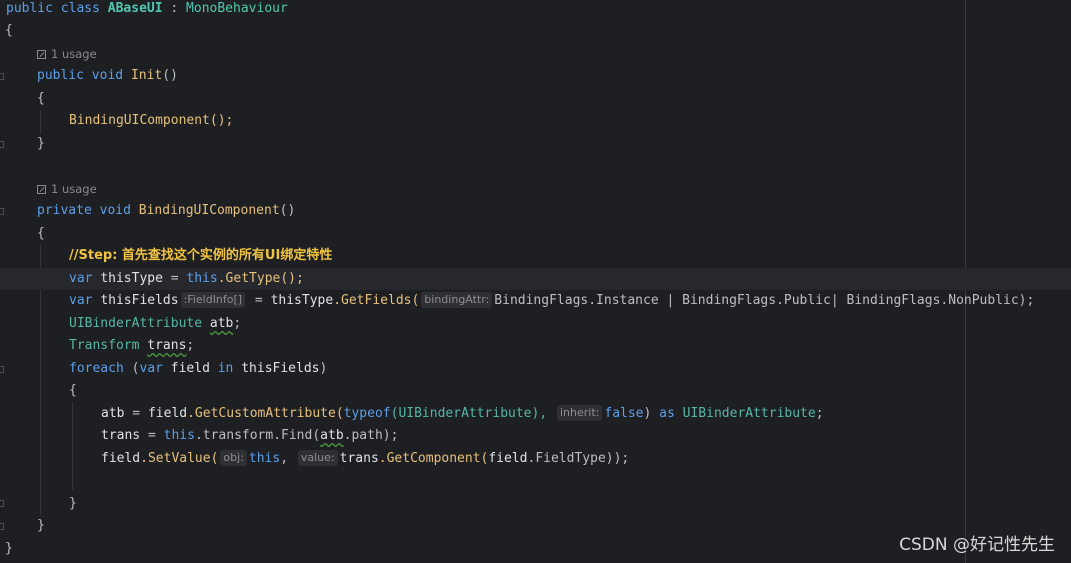 The width and height of the screenshot is (1071, 563). I want to click on keyword: class, so click(80, 8).